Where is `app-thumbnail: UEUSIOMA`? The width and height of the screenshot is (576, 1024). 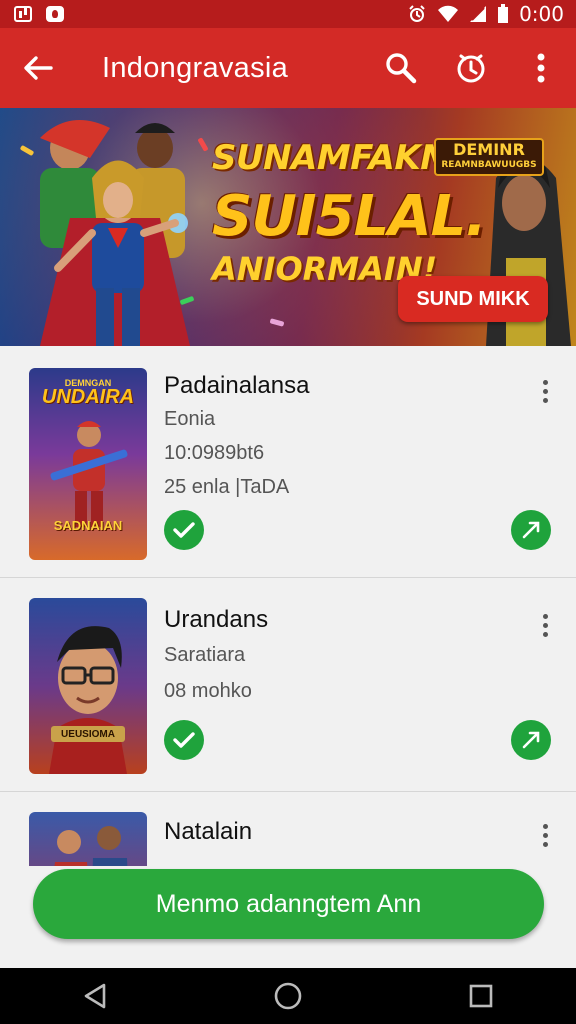
app-thumbnail: UEUSIOMA is located at coordinates (88, 686).